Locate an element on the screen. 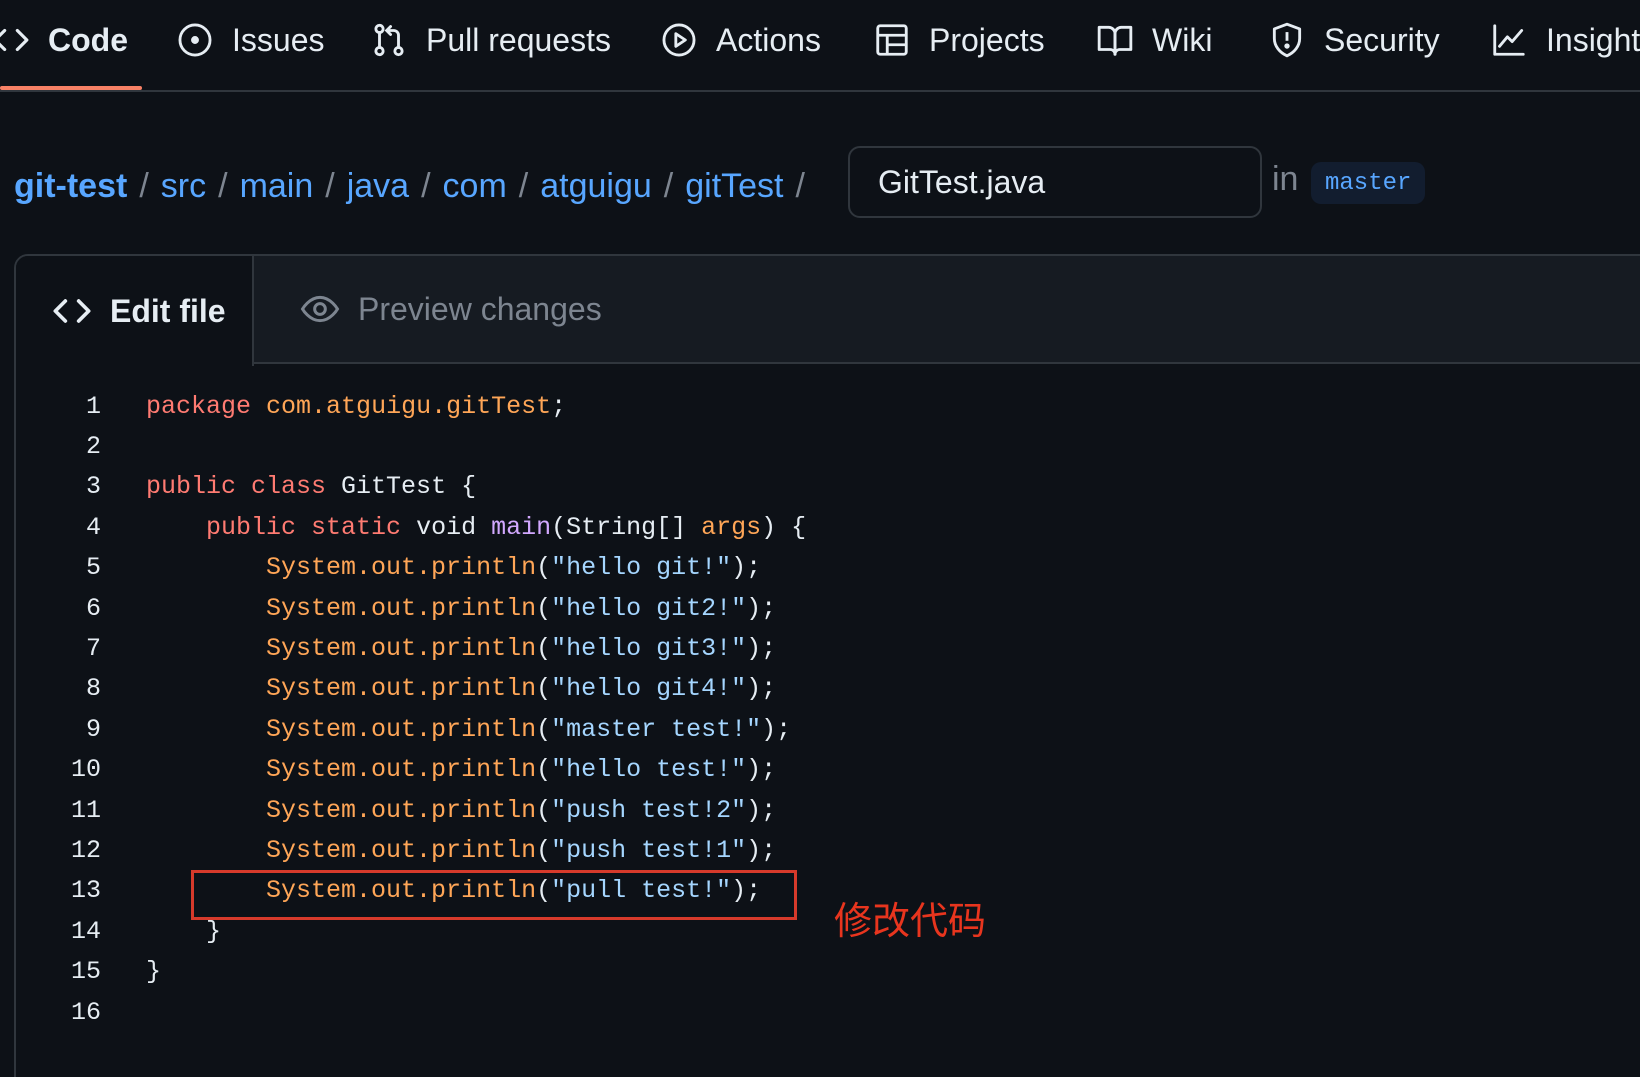 The height and width of the screenshot is (1077, 1640). code-token: com.atguigu.gitTest is located at coordinates (409, 406).